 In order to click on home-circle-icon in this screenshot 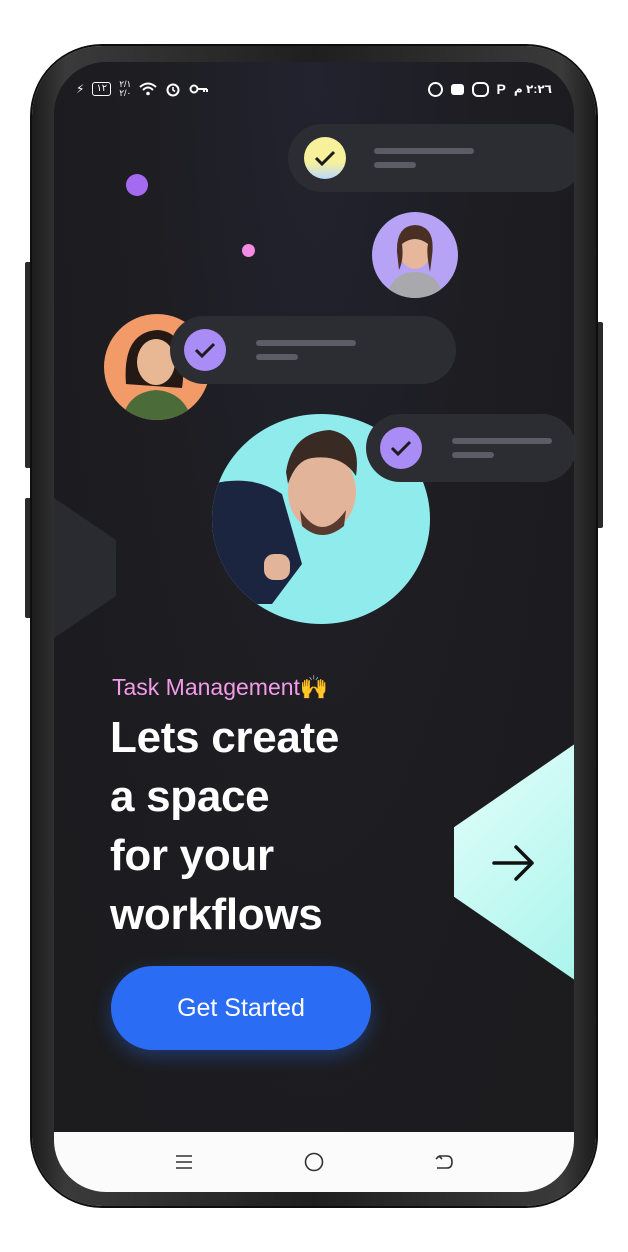, I will do `click(314, 1162)`.